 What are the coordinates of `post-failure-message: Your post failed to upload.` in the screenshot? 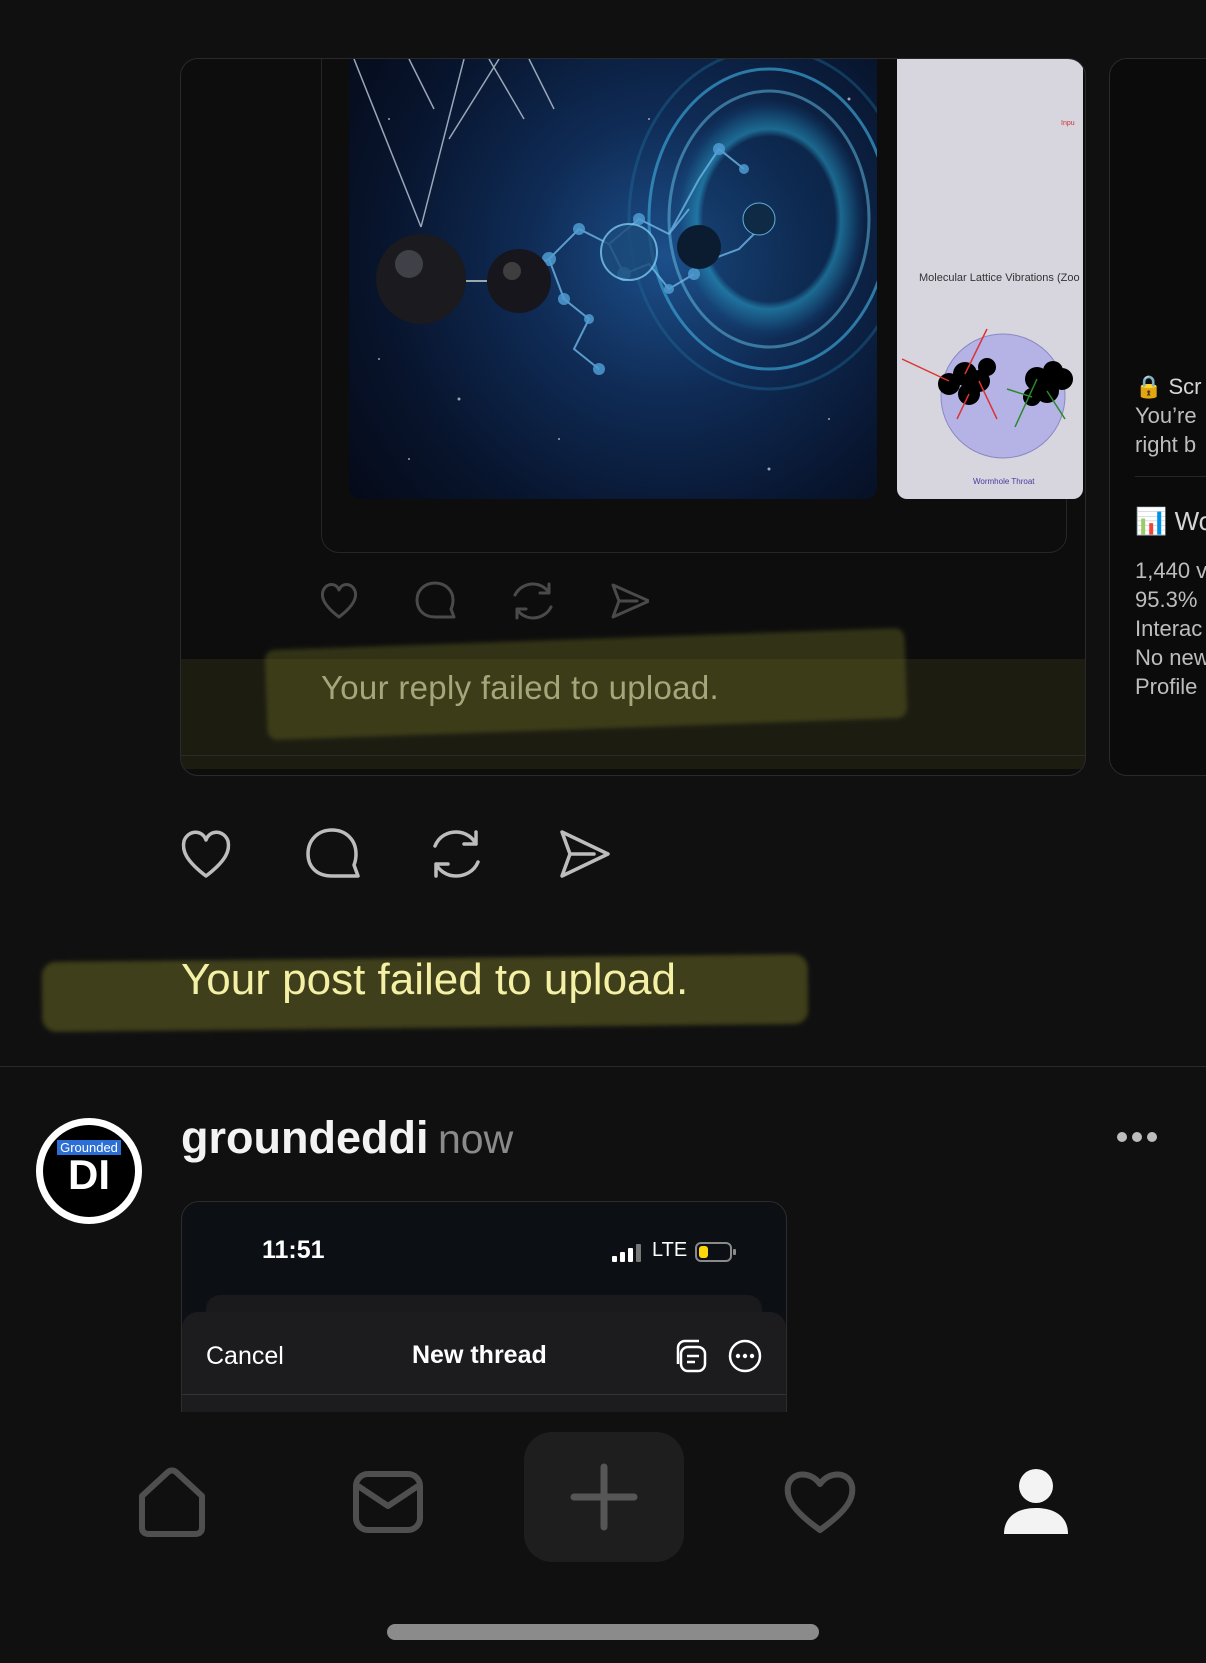 It's located at (435, 979).